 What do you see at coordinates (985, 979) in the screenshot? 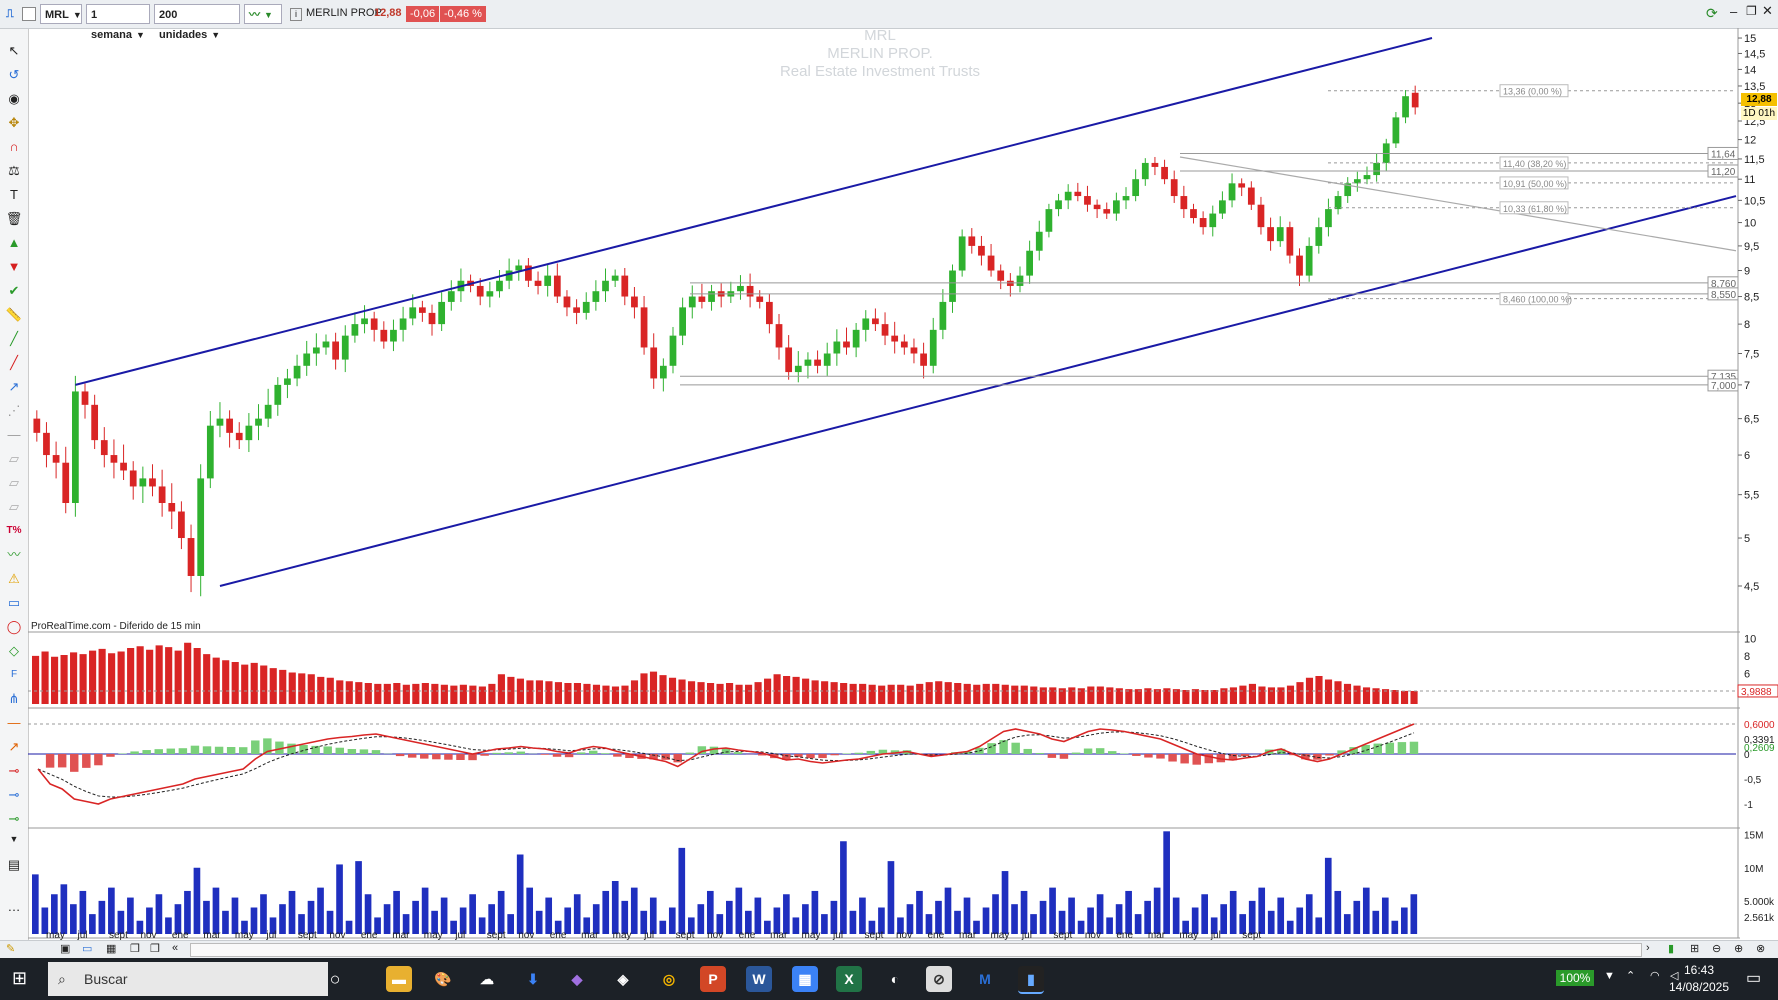
I see `malwarebytes-icon: M` at bounding box center [985, 979].